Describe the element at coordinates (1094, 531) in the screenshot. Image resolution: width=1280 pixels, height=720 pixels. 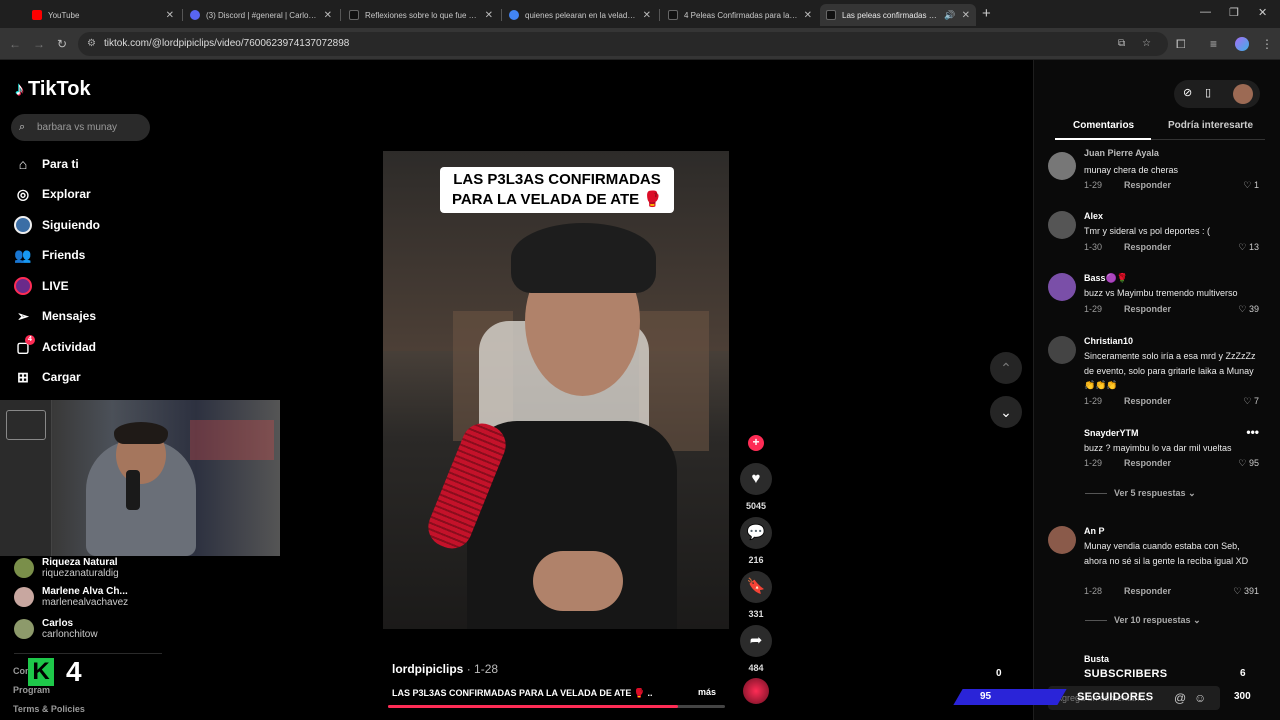
I see `comment-author: An P` at that location.